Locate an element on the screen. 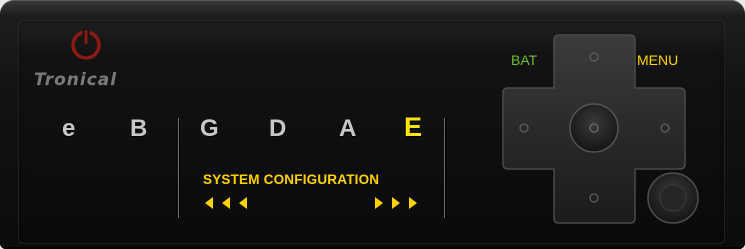 This screenshot has height=249, width=745. brand-logo: Tronical is located at coordinates (89, 61).